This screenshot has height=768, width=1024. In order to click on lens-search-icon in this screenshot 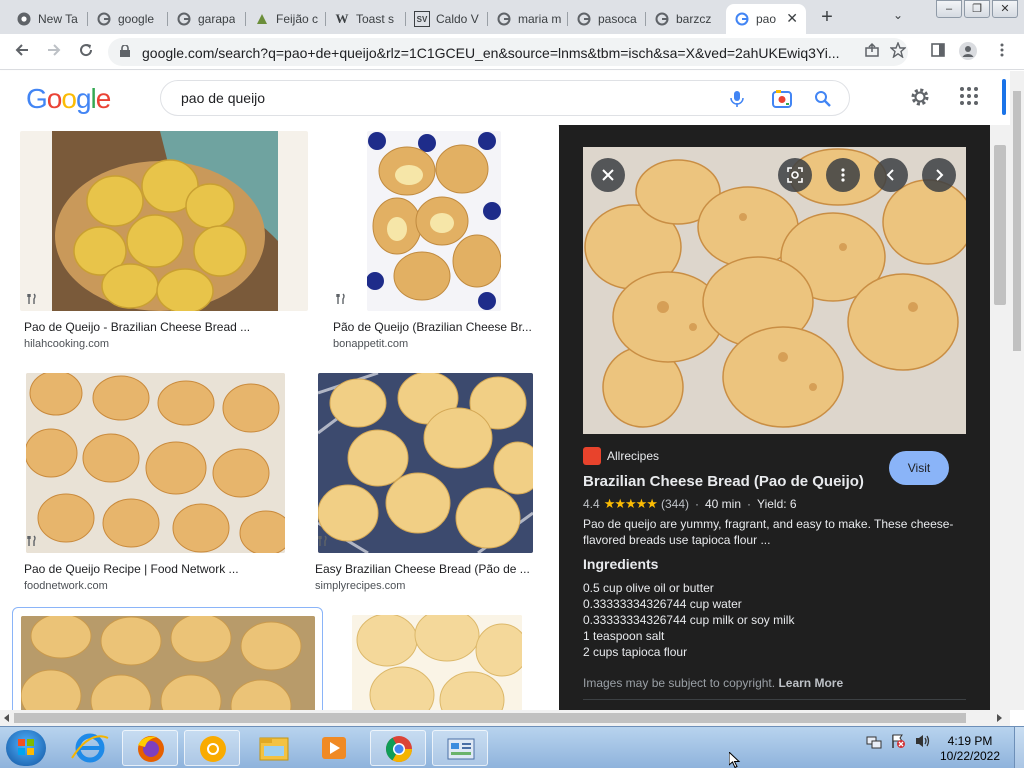, I will do `click(781, 99)`.